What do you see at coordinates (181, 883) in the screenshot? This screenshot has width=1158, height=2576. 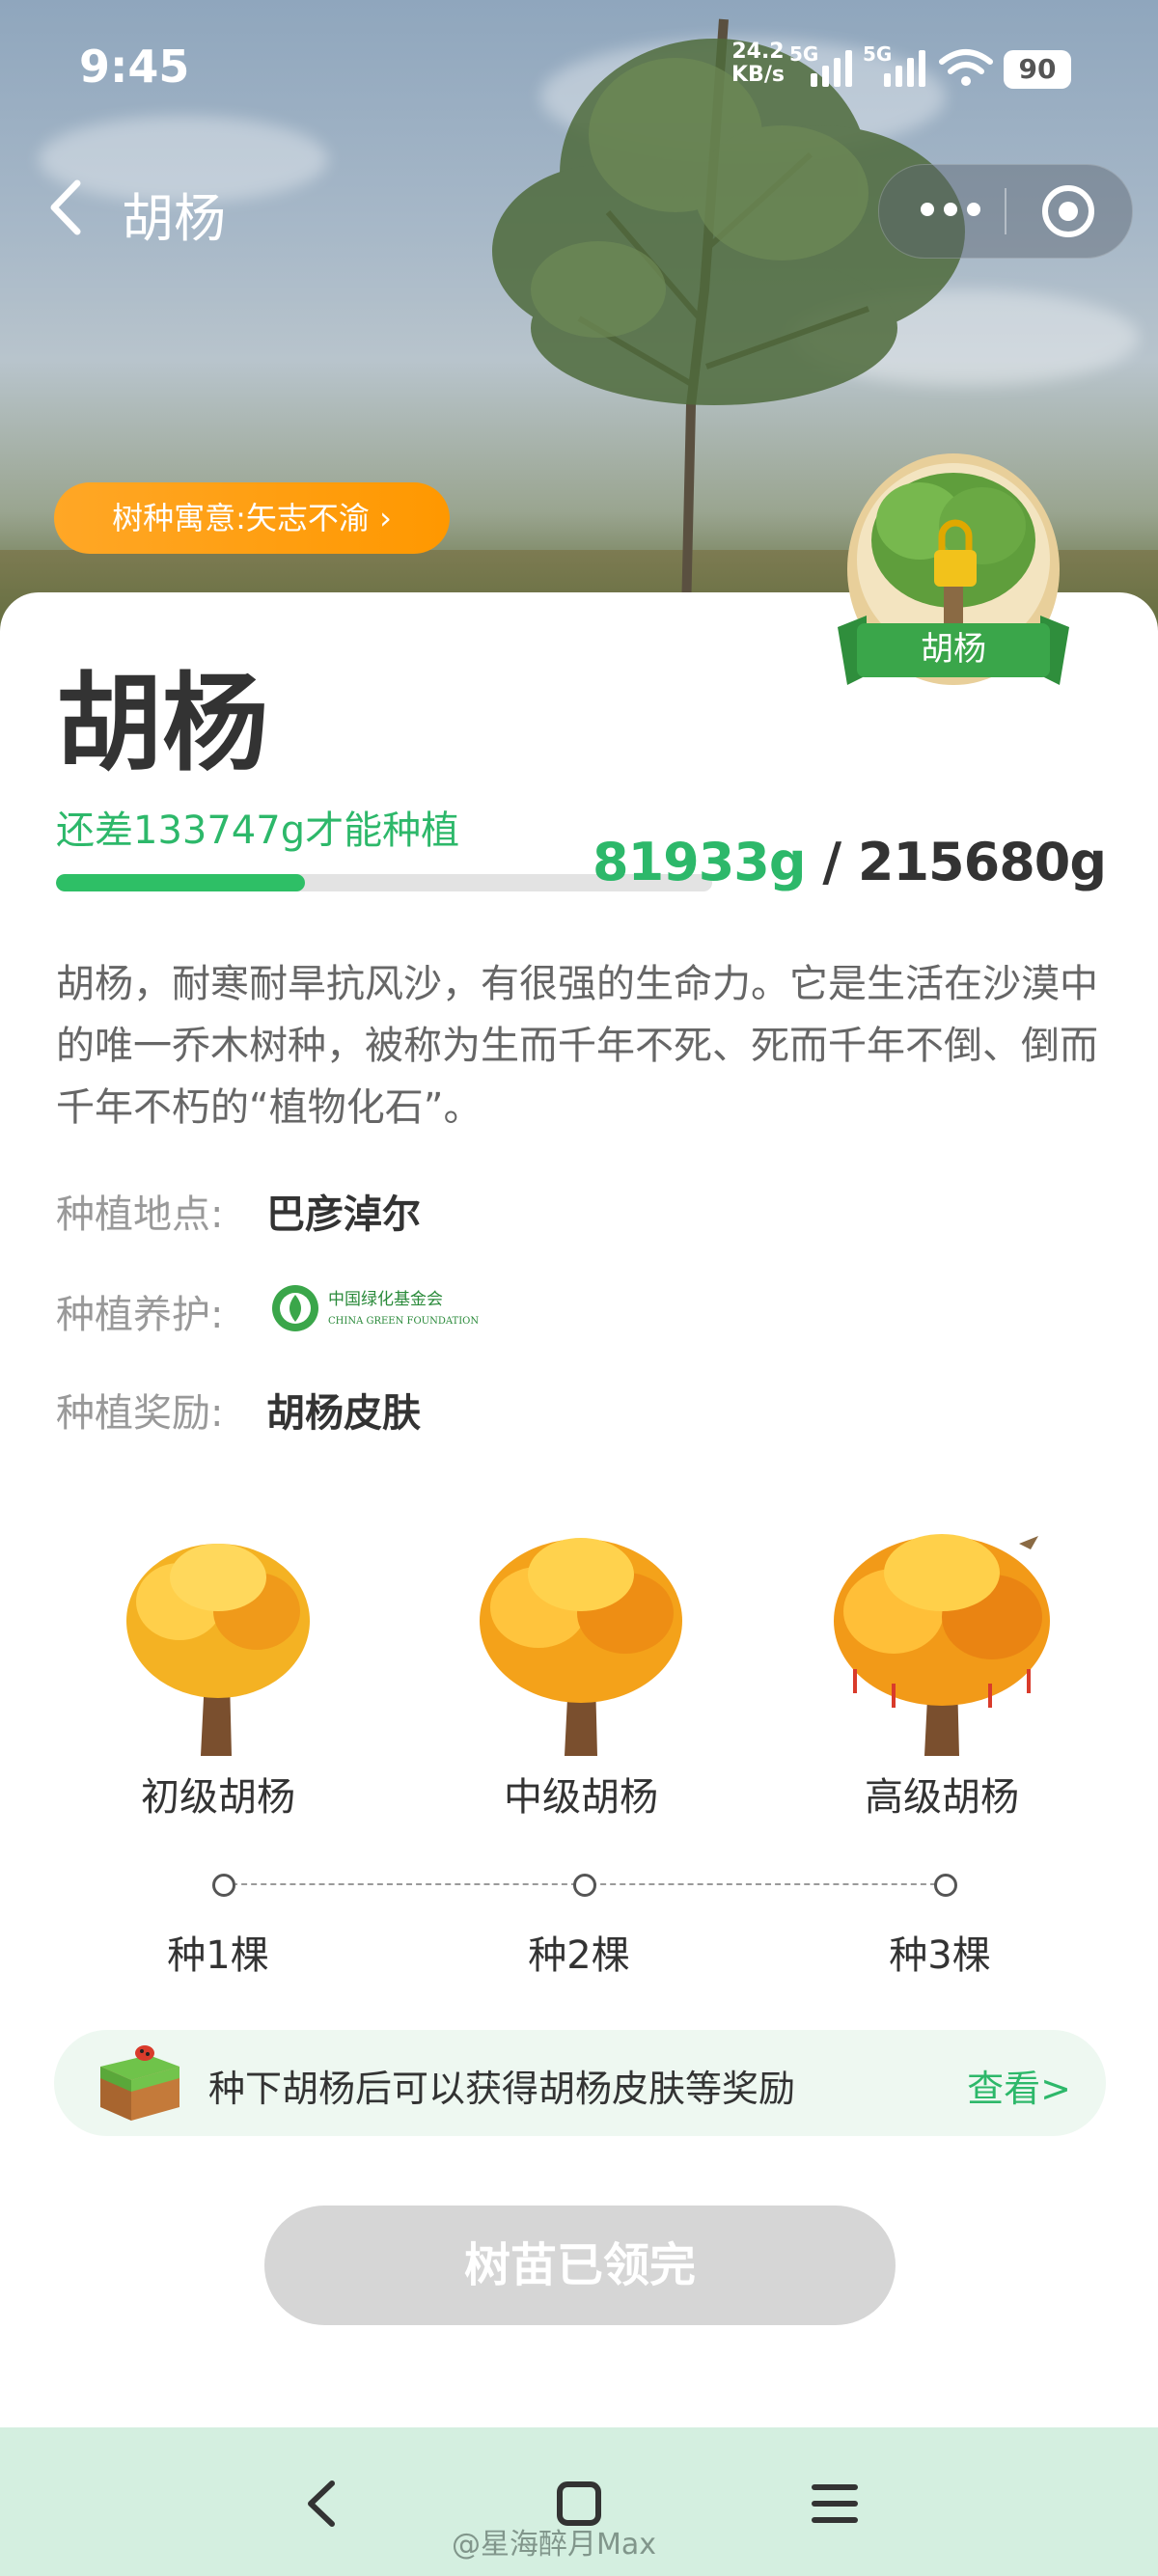 I see `energy-progress-fill` at bounding box center [181, 883].